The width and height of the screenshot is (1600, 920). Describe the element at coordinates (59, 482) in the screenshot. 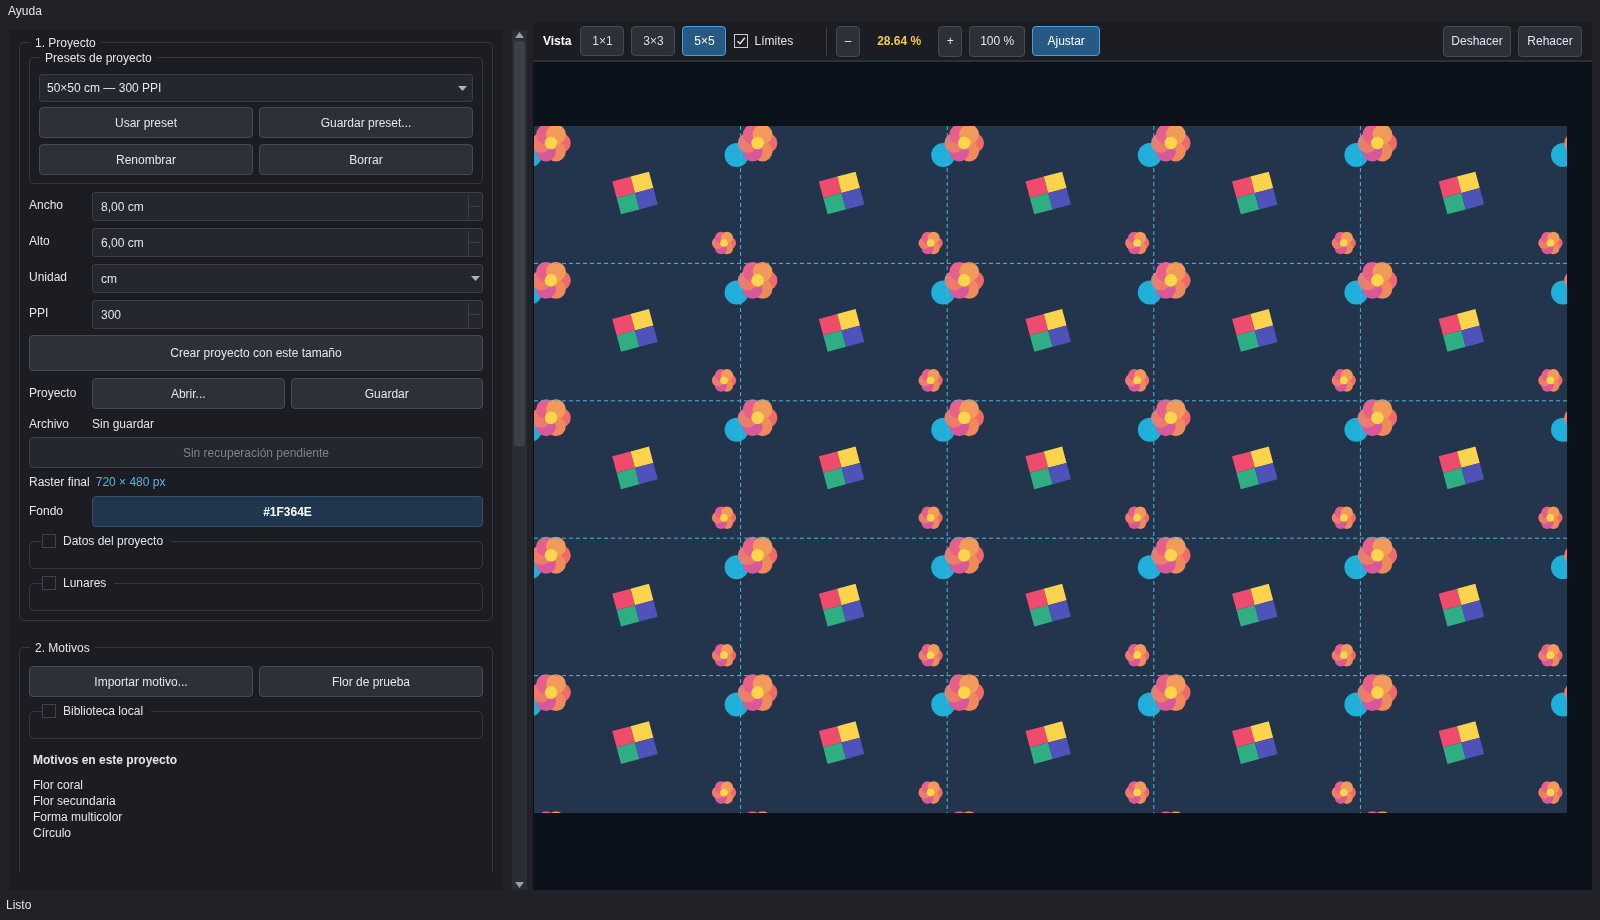

I see `field-label: Raster final` at that location.